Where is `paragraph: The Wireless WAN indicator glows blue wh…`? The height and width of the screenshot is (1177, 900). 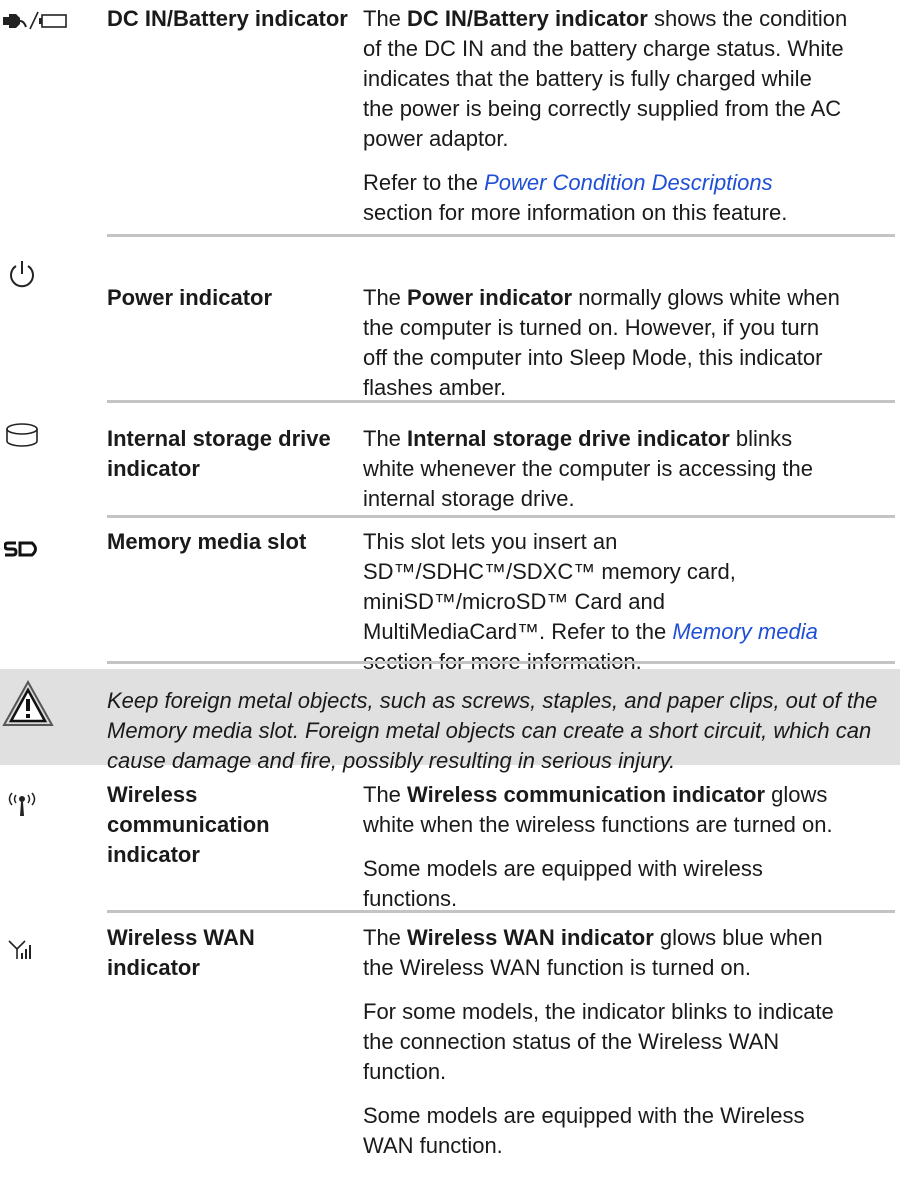 paragraph: The Wireless WAN indicator glows blue wh… is located at coordinates (605, 953).